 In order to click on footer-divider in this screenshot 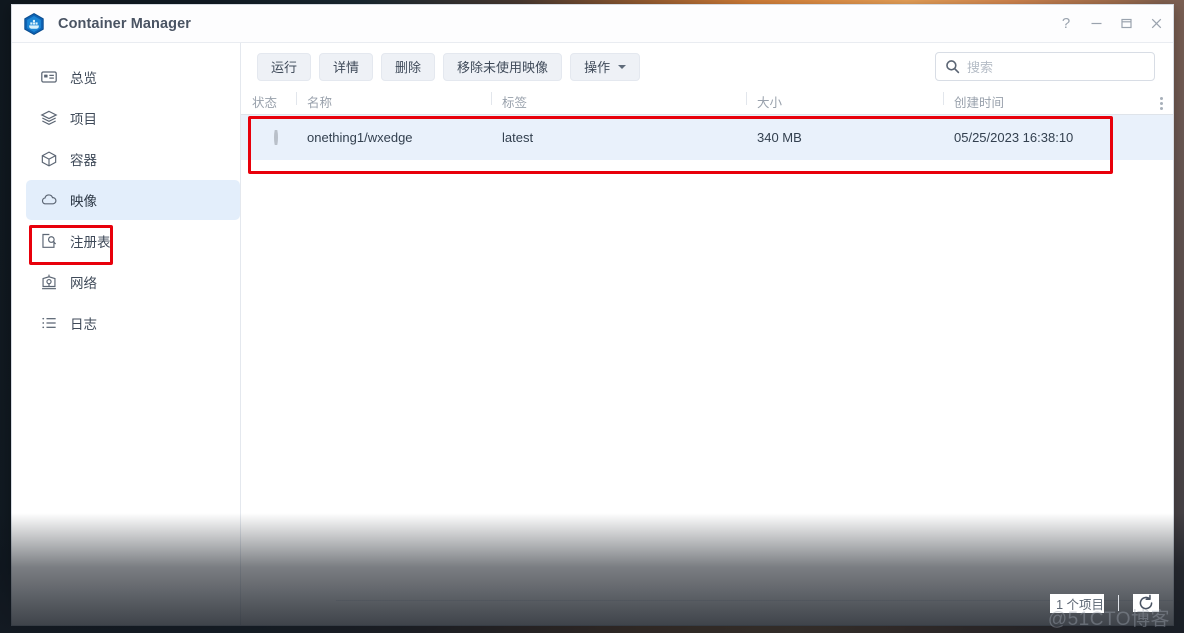, I will do `click(1118, 603)`.